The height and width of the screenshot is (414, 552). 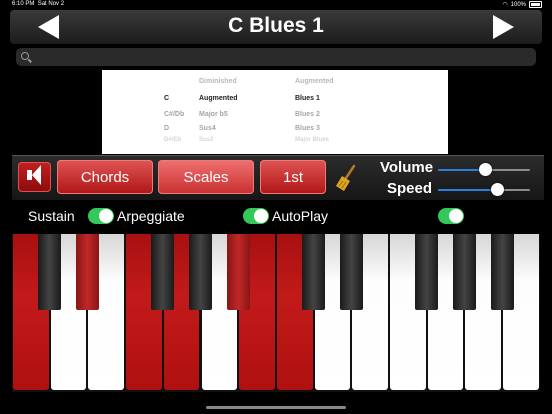 What do you see at coordinates (173, 140) in the screenshot?
I see `picker-root: D#/Eb` at bounding box center [173, 140].